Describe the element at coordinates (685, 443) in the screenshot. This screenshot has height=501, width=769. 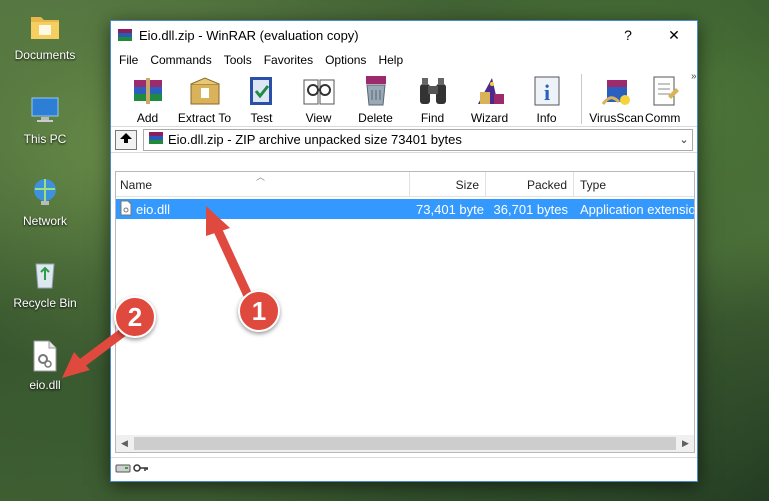
I see `scroll-right-icon: ▶` at that location.